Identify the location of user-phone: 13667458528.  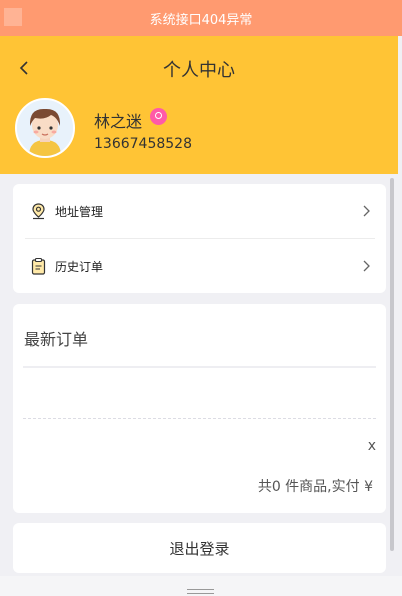
(143, 144).